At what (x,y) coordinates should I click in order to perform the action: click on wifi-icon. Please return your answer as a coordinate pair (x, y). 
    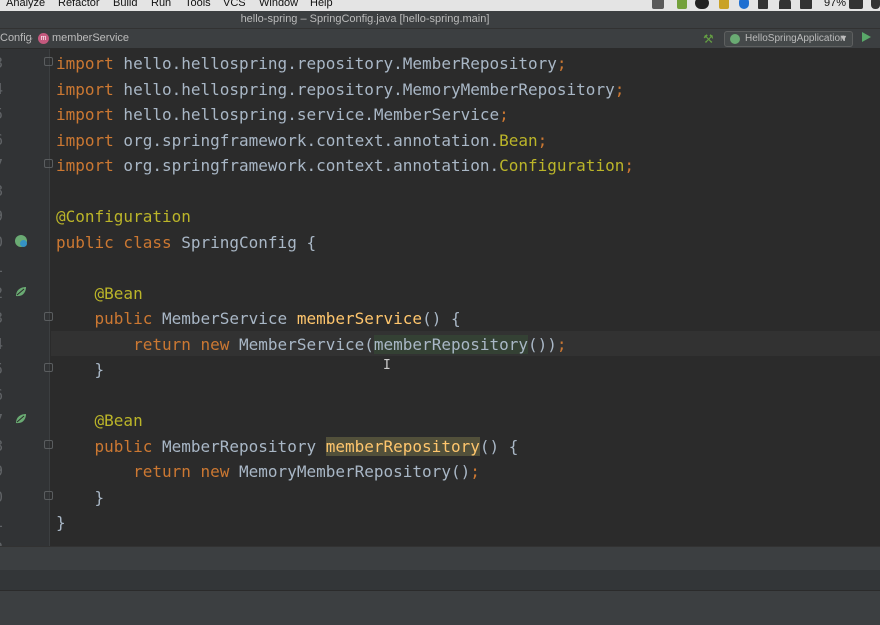
    Looking at the image, I should click on (785, 4).